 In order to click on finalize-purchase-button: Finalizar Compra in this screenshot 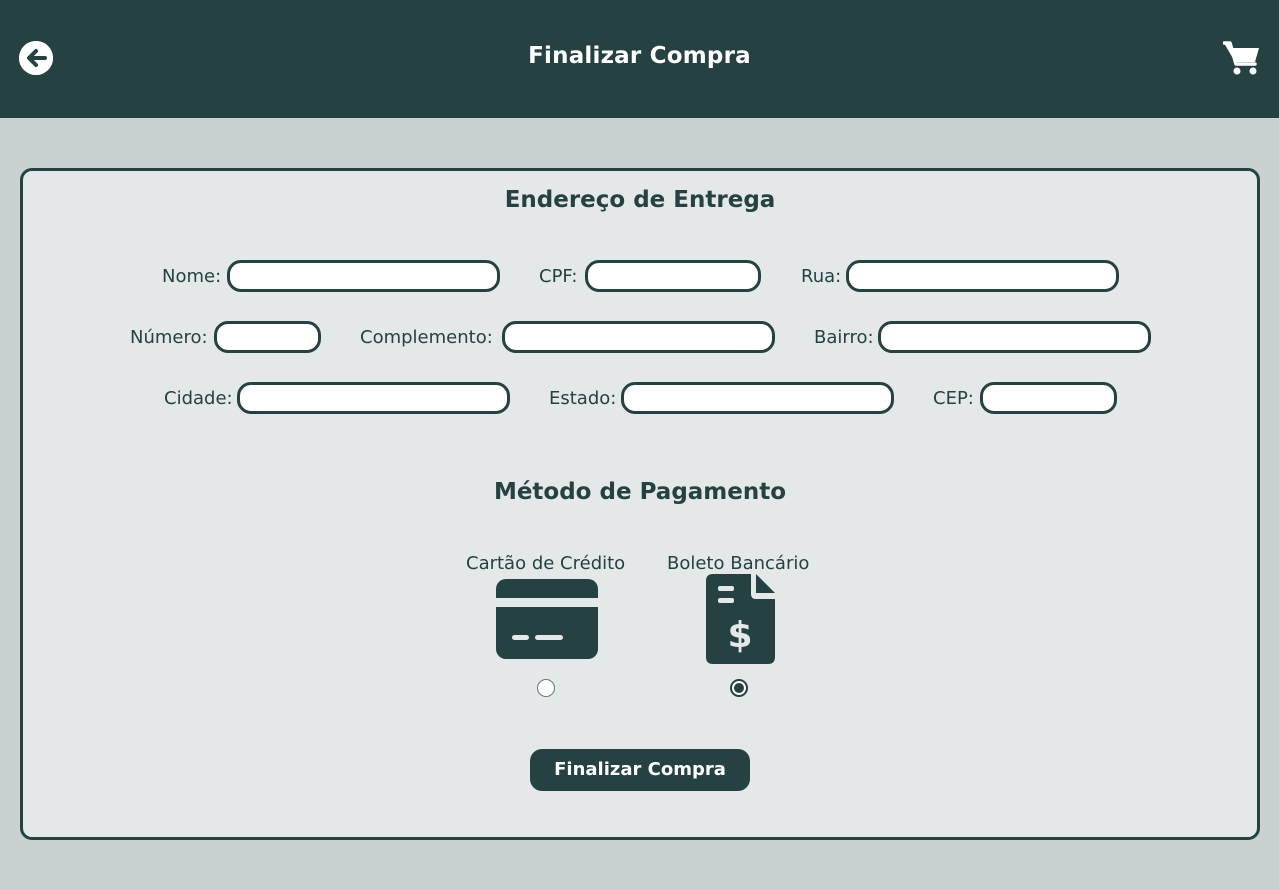, I will do `click(640, 770)`.